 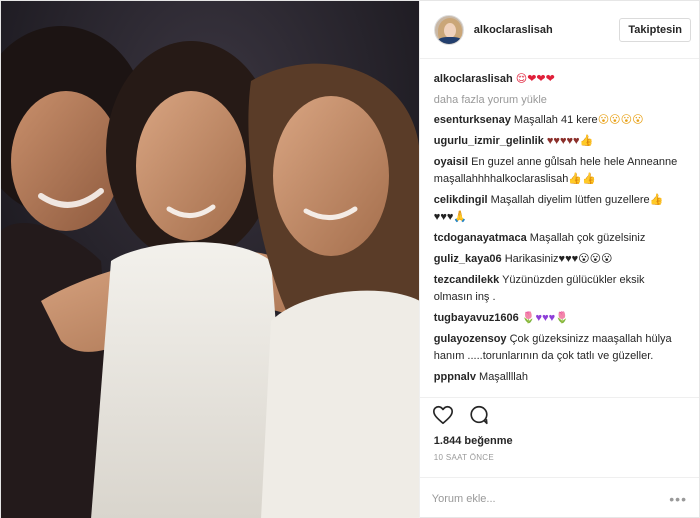 I want to click on caption-username: alkoclaraslisah, so click(x=473, y=79).